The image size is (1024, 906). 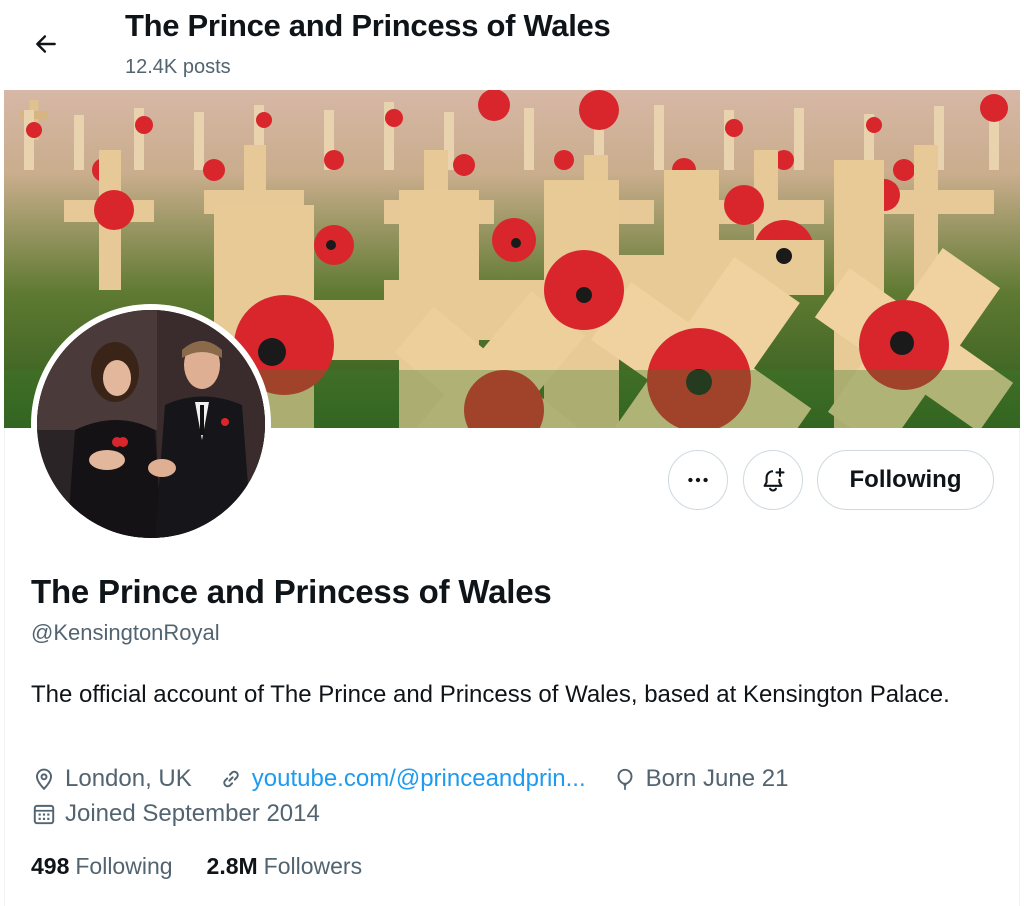 I want to click on joined-item: Joined September 2014, so click(x=175, y=814).